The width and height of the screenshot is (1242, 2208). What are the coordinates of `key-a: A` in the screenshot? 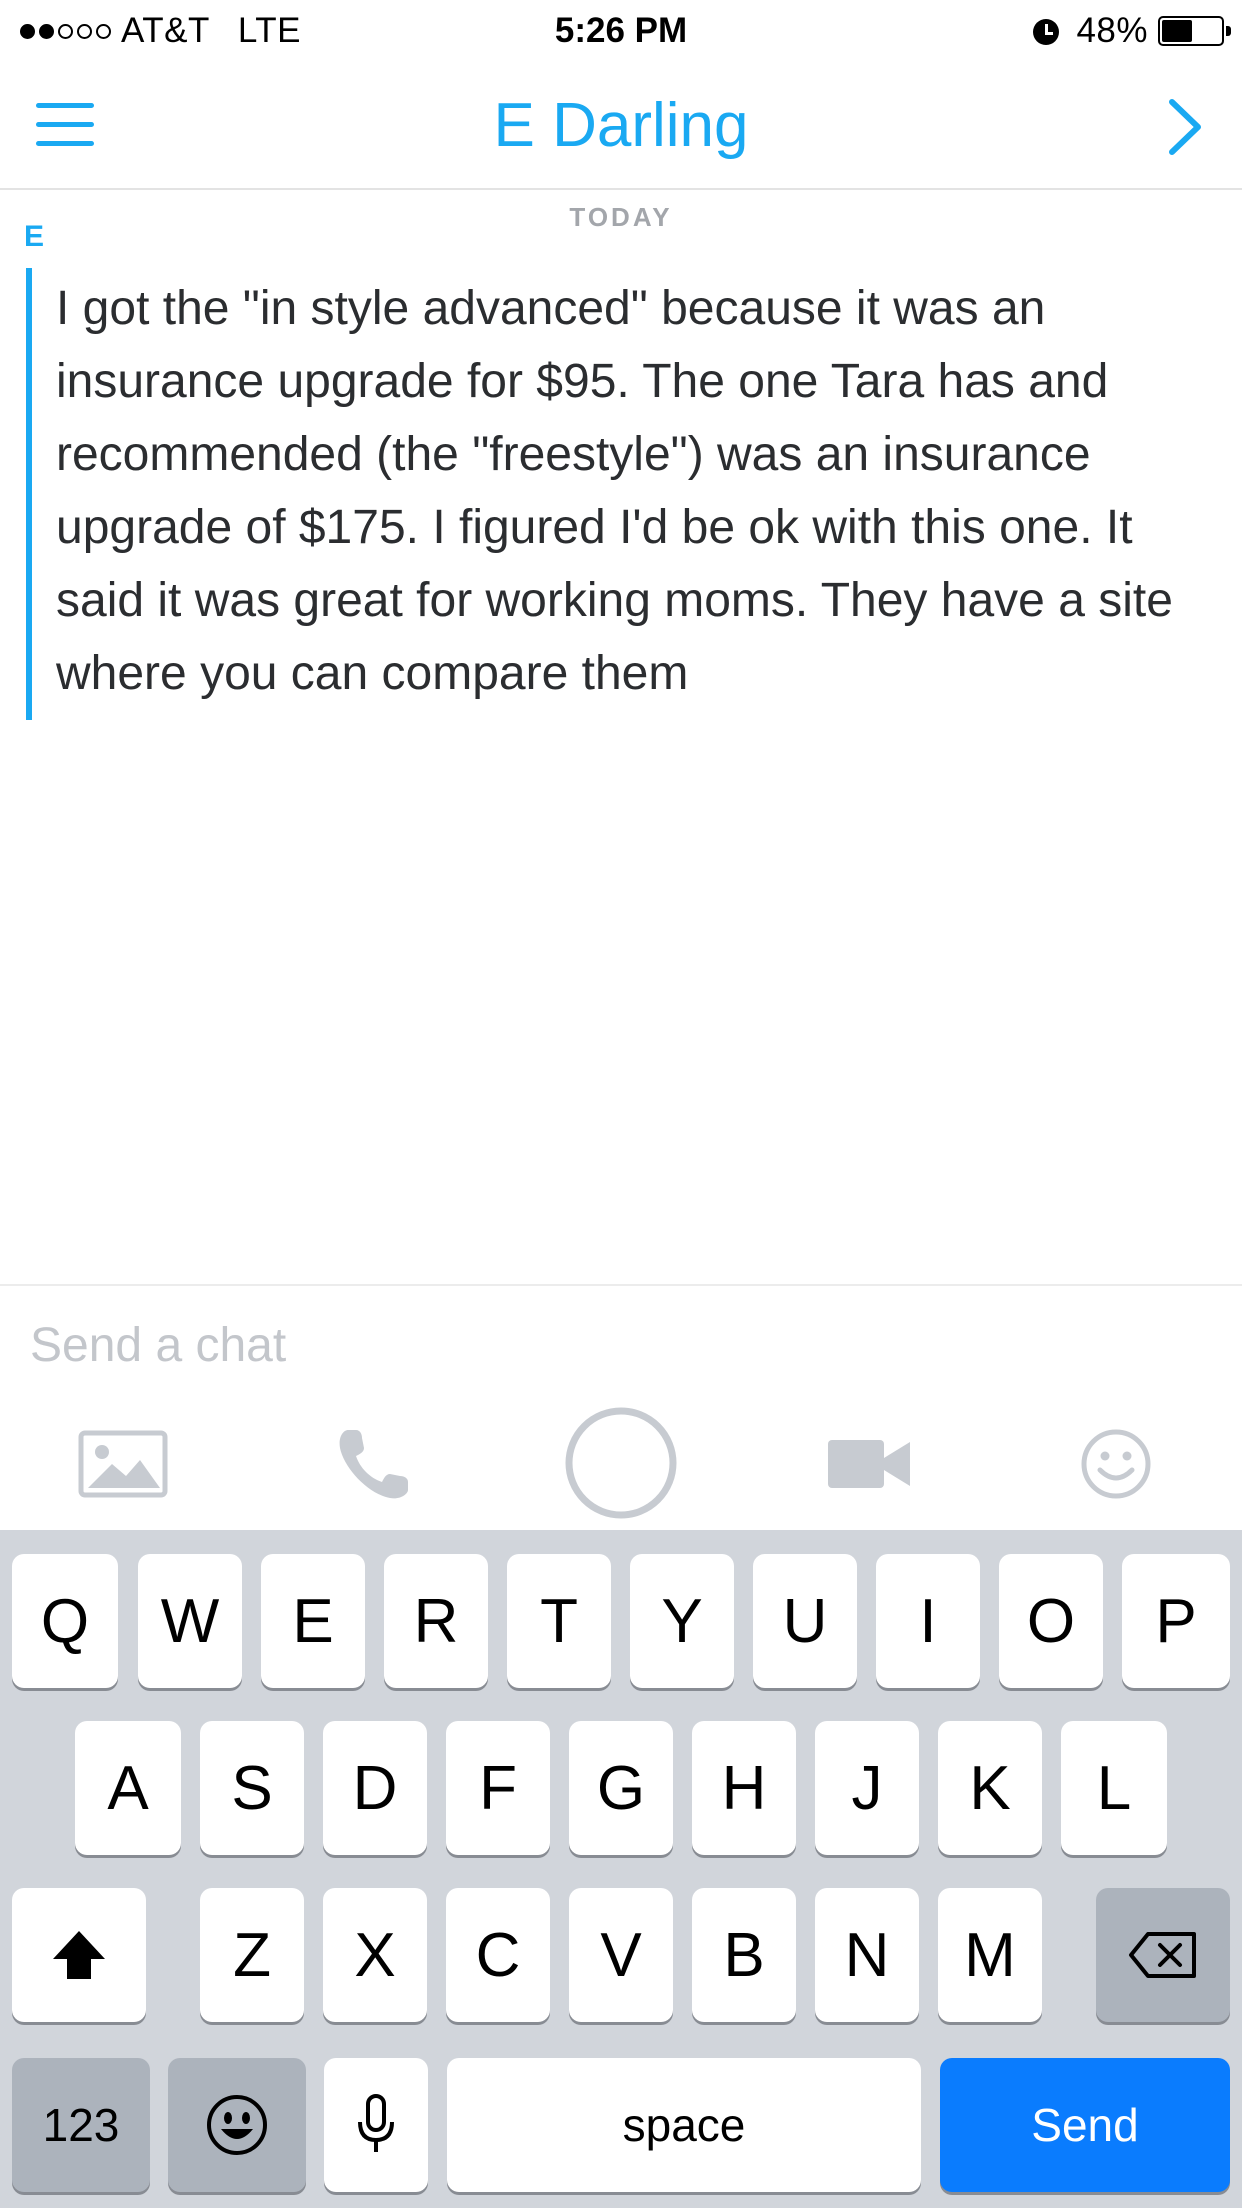 It's located at (128, 1788).